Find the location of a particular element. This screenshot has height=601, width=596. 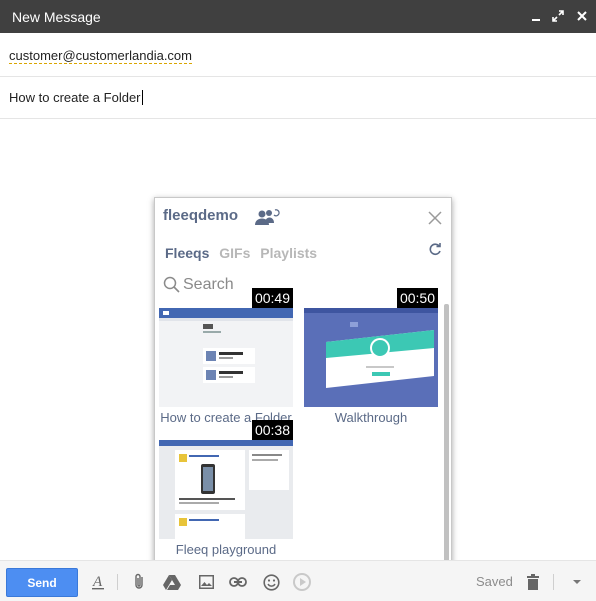

fleeq-button is located at coordinates (302, 582).